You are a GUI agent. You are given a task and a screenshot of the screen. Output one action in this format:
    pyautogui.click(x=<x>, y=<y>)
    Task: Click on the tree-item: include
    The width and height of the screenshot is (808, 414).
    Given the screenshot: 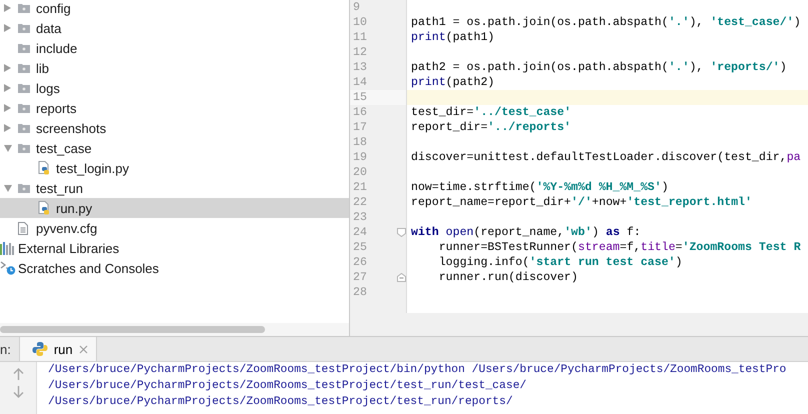 What is the action you would take?
    pyautogui.click(x=174, y=48)
    